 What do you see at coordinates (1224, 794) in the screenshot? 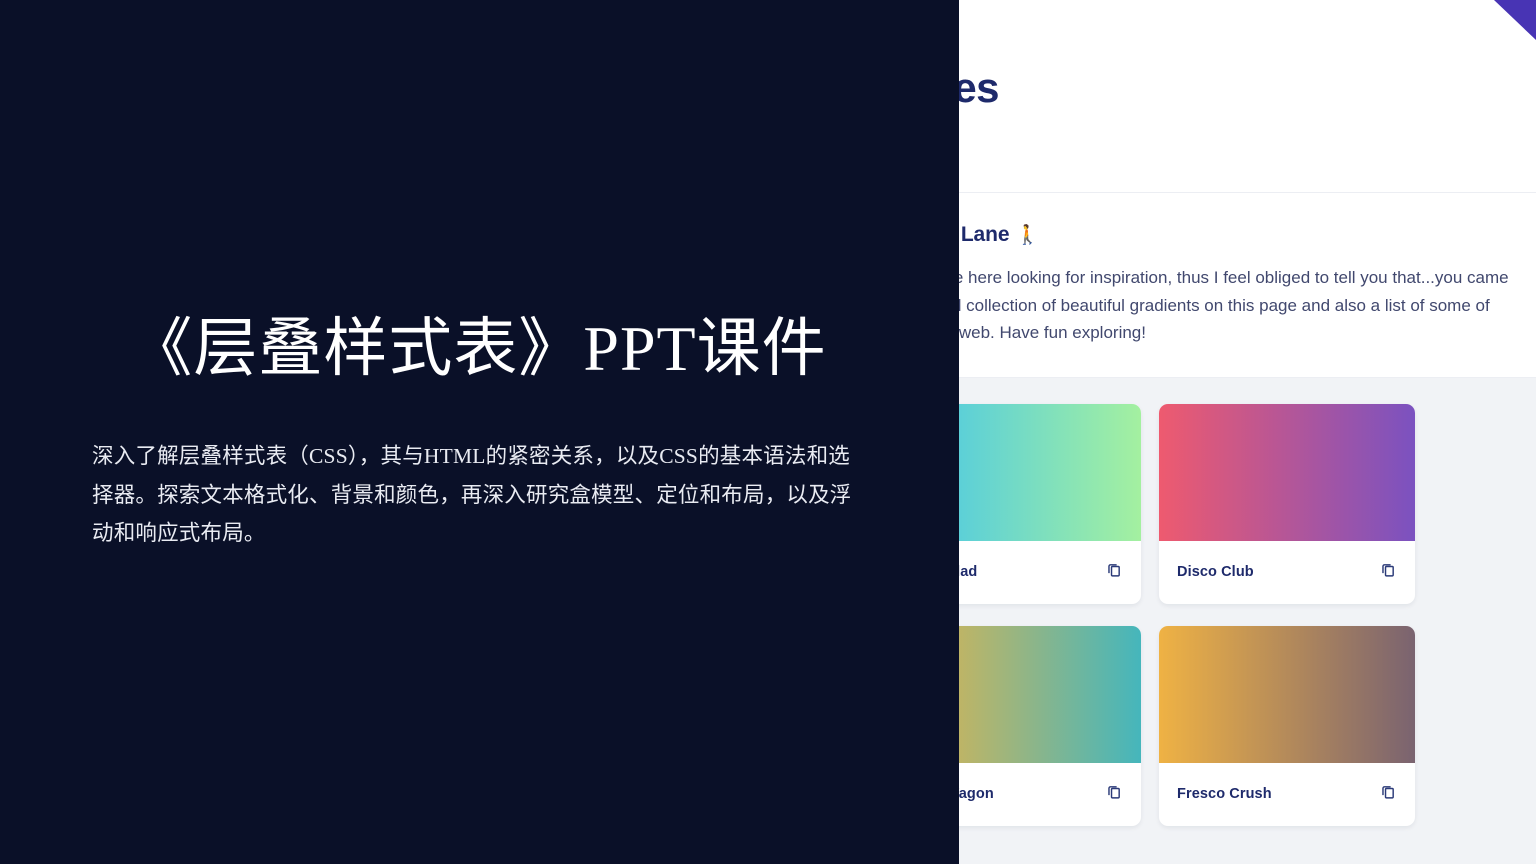
I see `swatch-name: Fresco Crush` at bounding box center [1224, 794].